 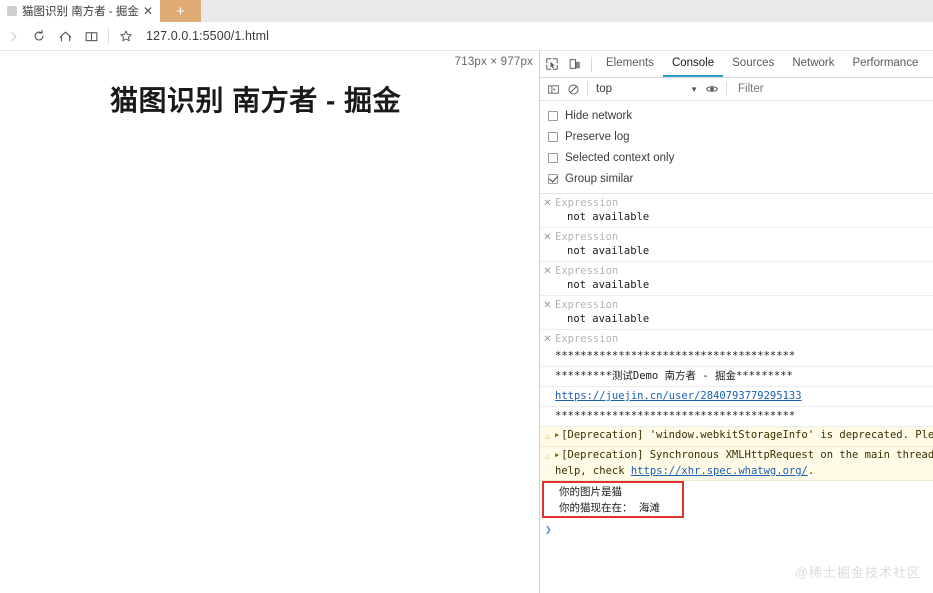 What do you see at coordinates (593, 471) in the screenshot?
I see `warning-continuation: help, check` at bounding box center [593, 471].